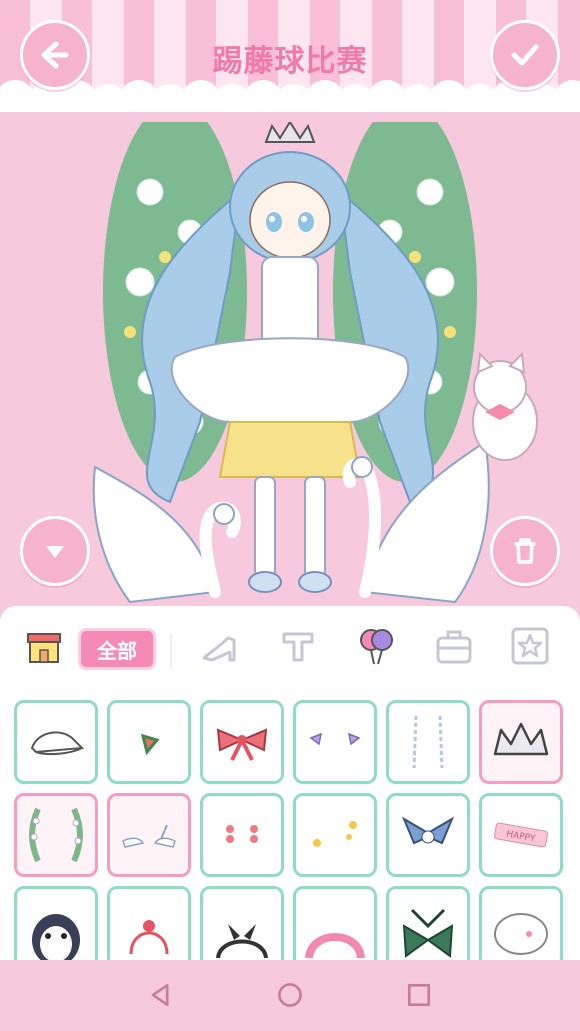 The height and width of the screenshot is (1031, 580). I want to click on item-lily-garland, so click(56, 835).